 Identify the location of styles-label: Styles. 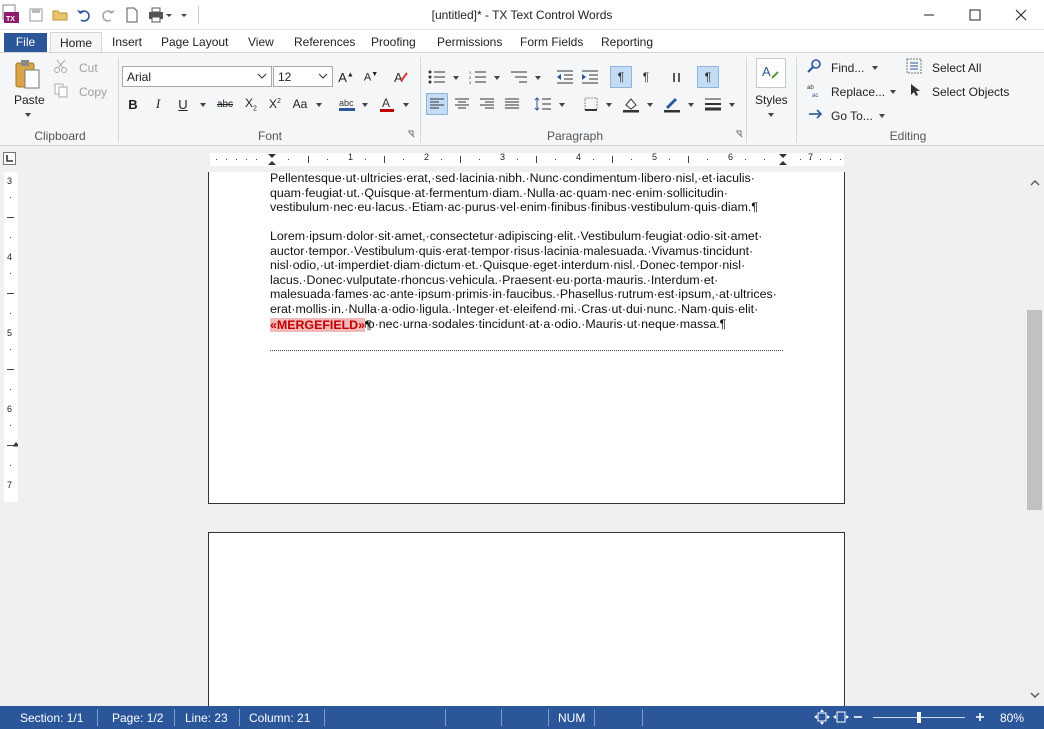
(771, 100).